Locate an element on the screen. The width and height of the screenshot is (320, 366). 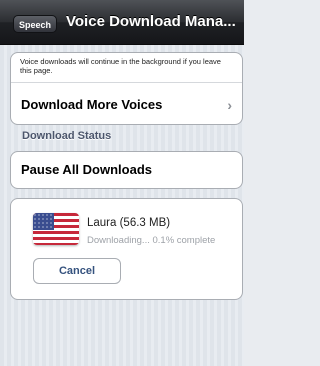
voice-name: Laura (56.3 MB) is located at coordinates (129, 223).